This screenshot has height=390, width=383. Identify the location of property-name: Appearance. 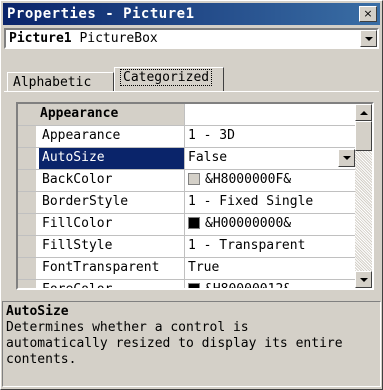
(112, 136).